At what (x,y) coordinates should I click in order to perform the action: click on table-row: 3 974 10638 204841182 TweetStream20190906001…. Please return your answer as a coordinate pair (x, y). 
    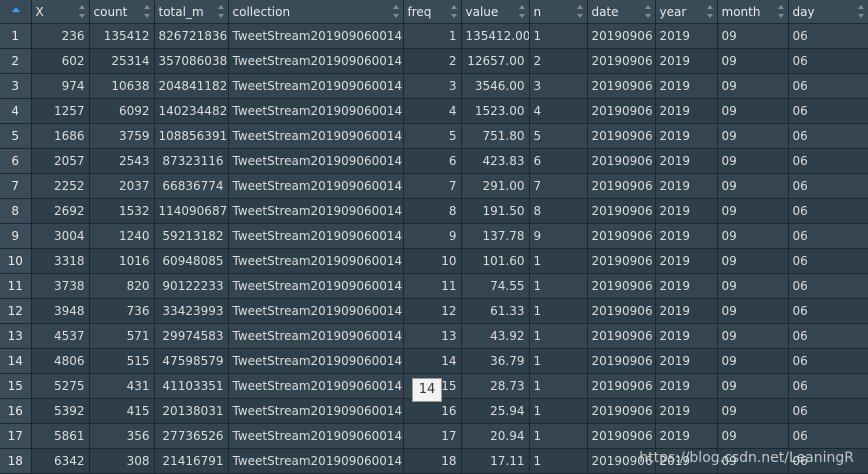
    Looking at the image, I should click on (434, 86).